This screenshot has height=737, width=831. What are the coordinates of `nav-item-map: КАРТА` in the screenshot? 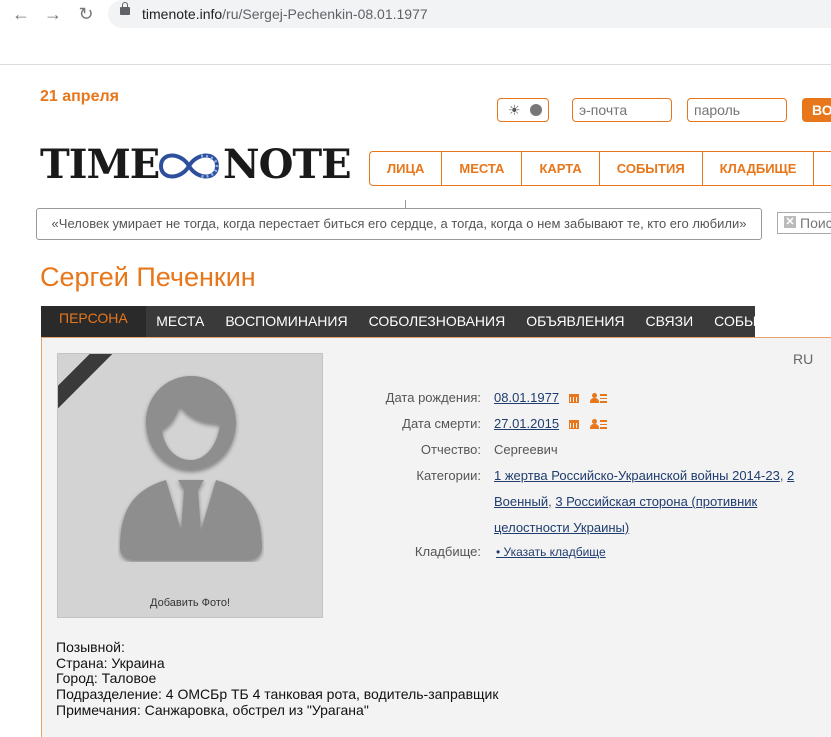 It's located at (561, 168).